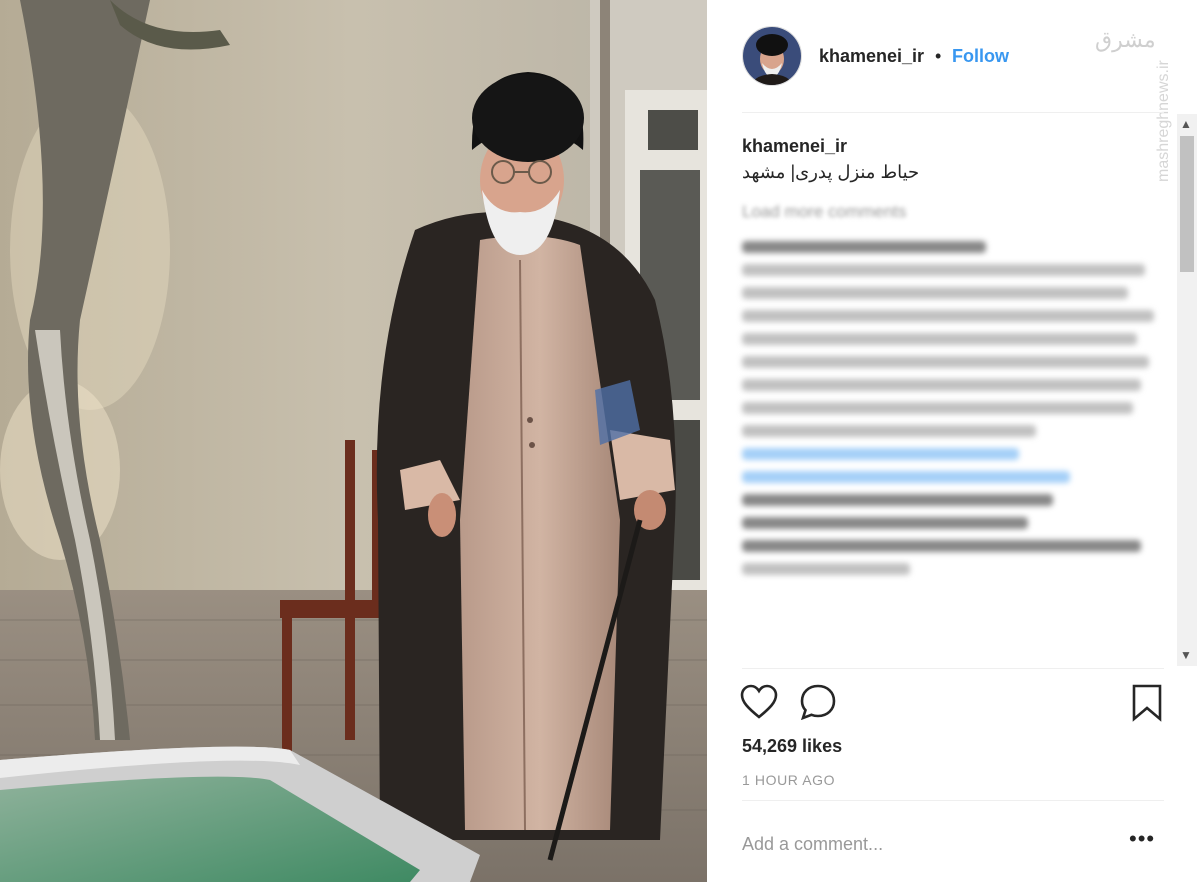 Image resolution: width=1200 pixels, height=882 pixels. I want to click on scroll-up-icon: ▲, so click(1186, 124).